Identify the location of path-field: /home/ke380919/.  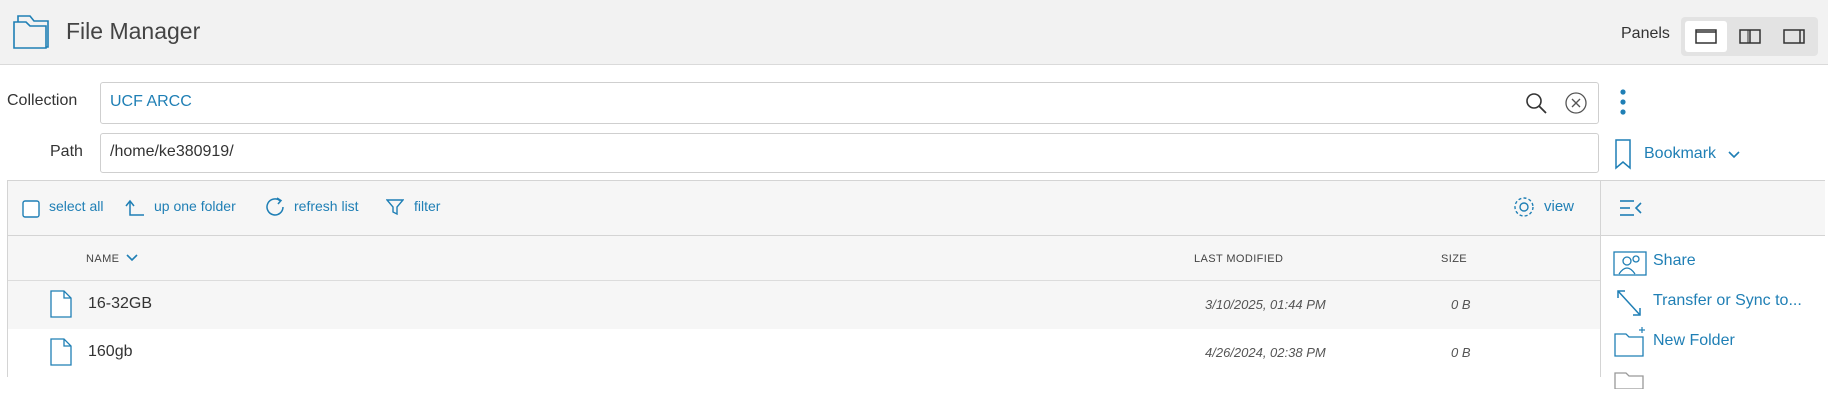
(849, 153).